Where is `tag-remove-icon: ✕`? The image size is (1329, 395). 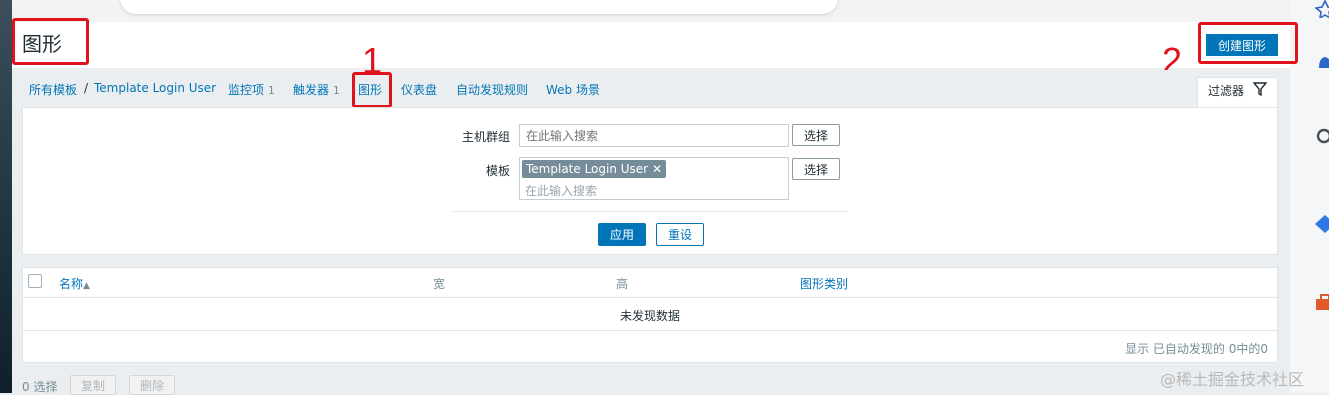
tag-remove-icon: ✕ is located at coordinates (657, 169).